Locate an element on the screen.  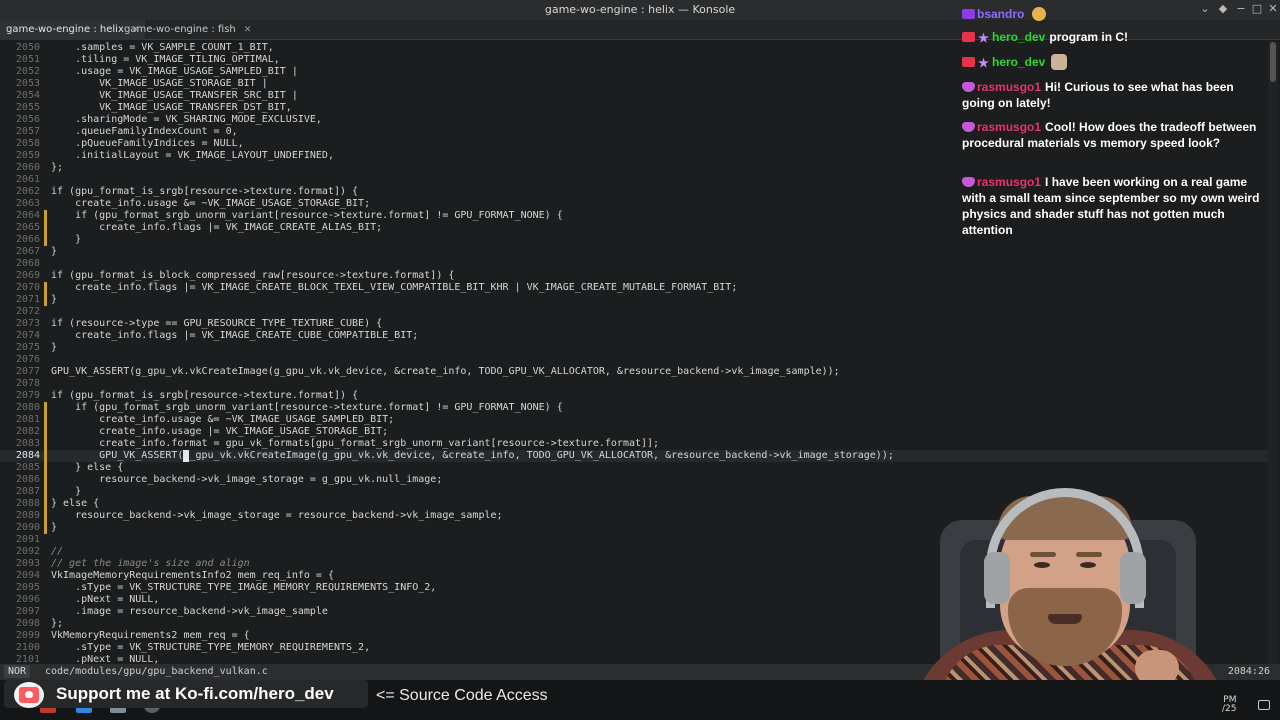
line-number: 2071 is located at coordinates (27, 299).